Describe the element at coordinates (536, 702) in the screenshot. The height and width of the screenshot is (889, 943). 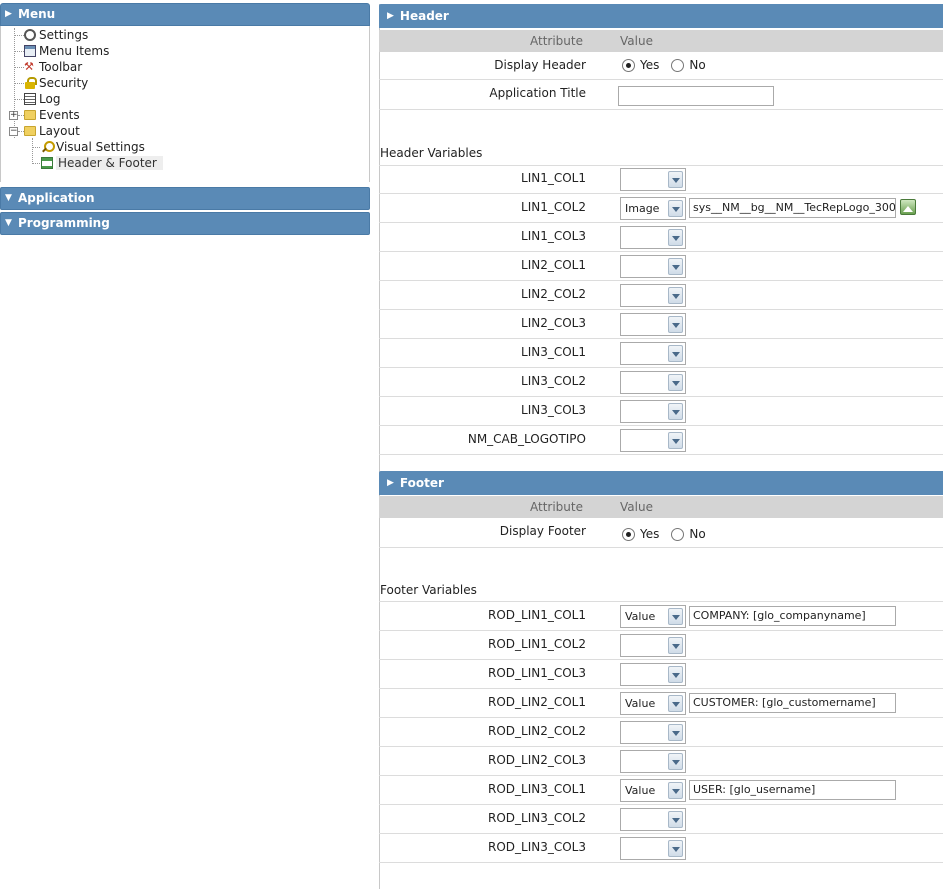
I see `variable-label: ROD_LIN2_COL1` at that location.